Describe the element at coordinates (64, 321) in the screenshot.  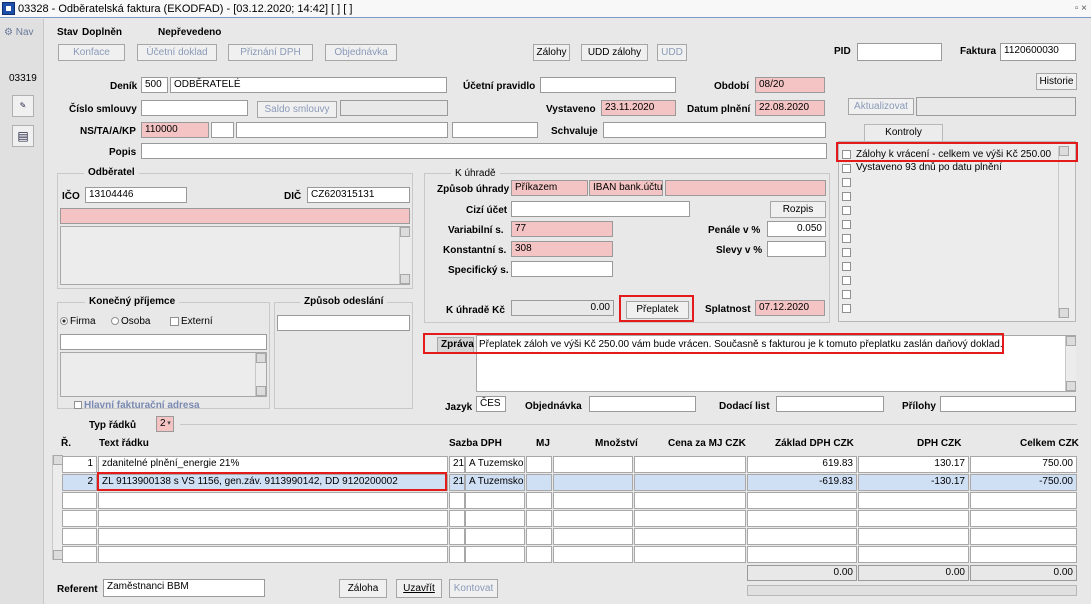
I see `radio-firma-icon` at that location.